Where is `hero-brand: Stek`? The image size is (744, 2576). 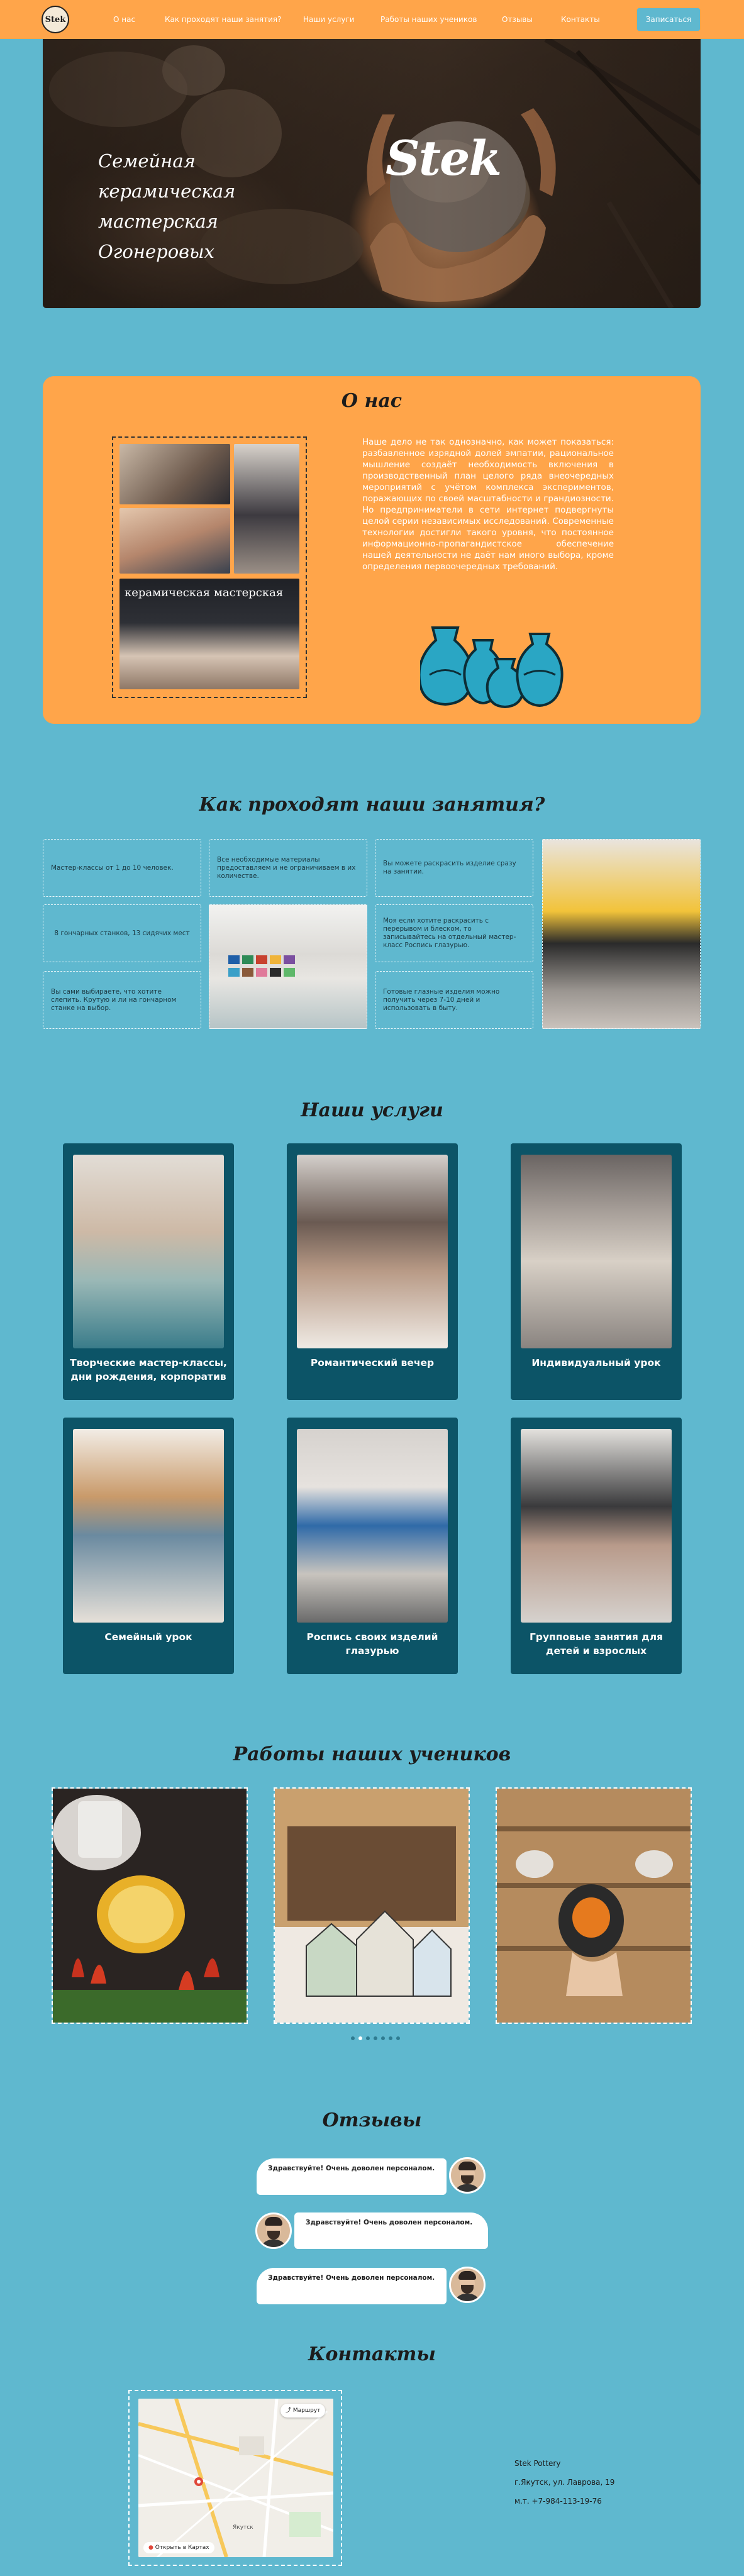
hero-brand: Stek is located at coordinates (444, 158).